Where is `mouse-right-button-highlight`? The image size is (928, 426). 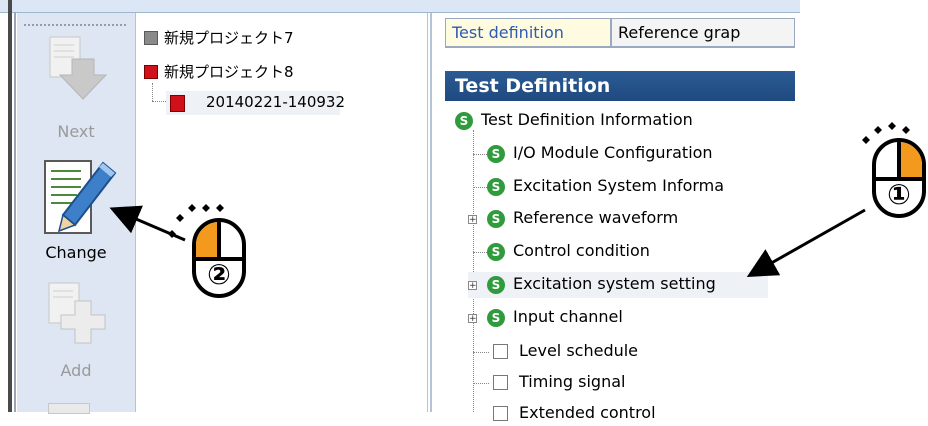
mouse-right-button-highlight is located at coordinates (910, 160).